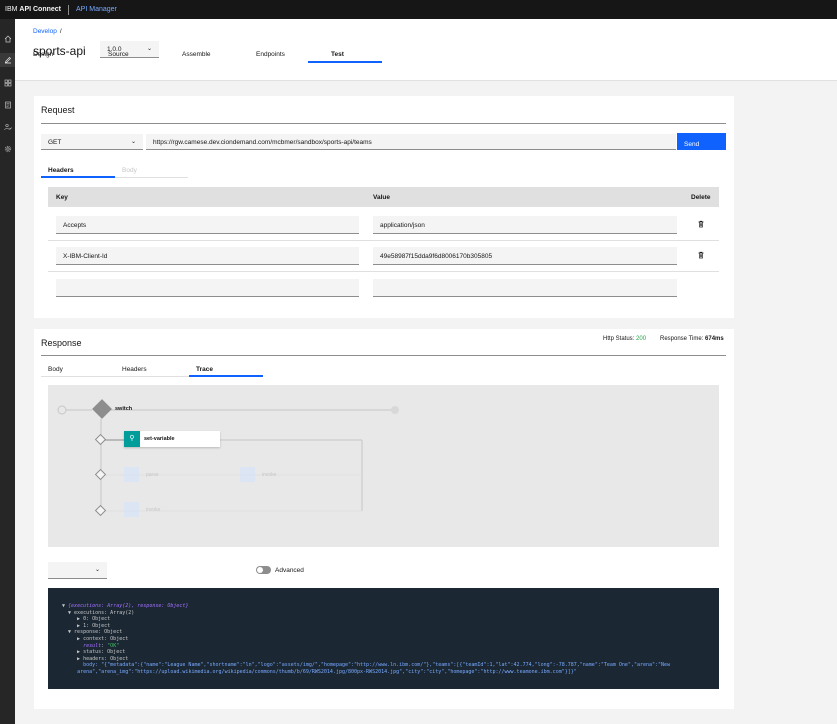 The image size is (837, 724). I want to click on tab-endpoints: Endpoints, so click(270, 56).